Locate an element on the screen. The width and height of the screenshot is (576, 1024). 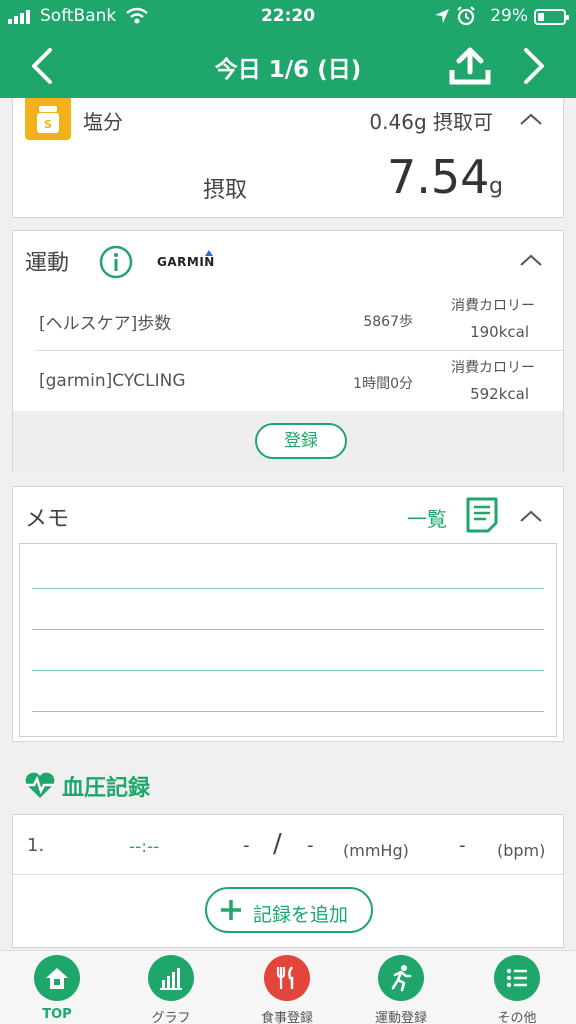
blood-pressure-heading: 血圧記録 is located at coordinates (124, 785).